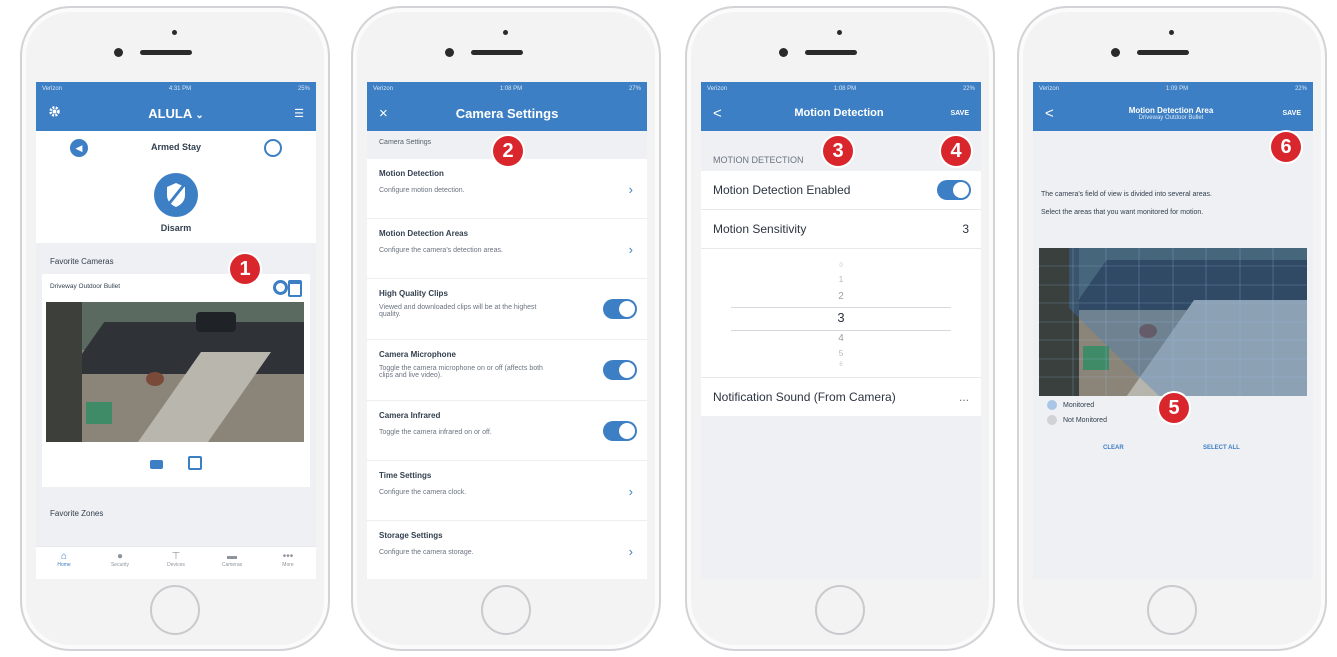 The height and width of the screenshot is (657, 1337). Describe the element at coordinates (175, 372) in the screenshot. I see `camera-live-view` at that location.